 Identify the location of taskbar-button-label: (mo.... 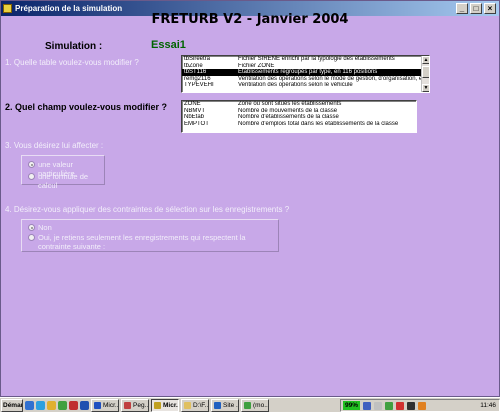
(261, 405).